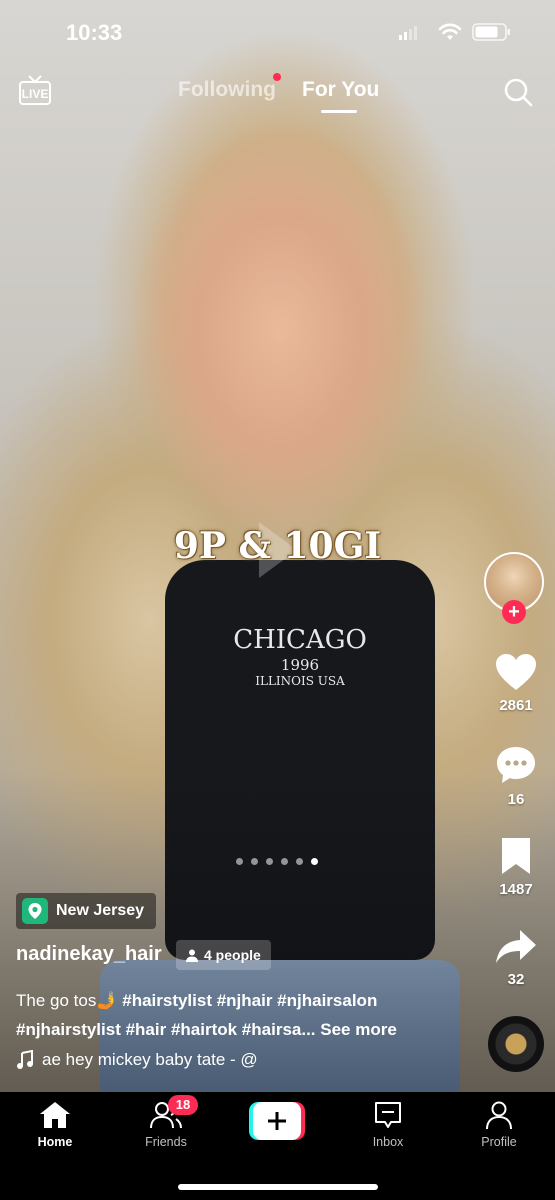  What do you see at coordinates (516, 765) in the screenshot?
I see `comment-icon` at bounding box center [516, 765].